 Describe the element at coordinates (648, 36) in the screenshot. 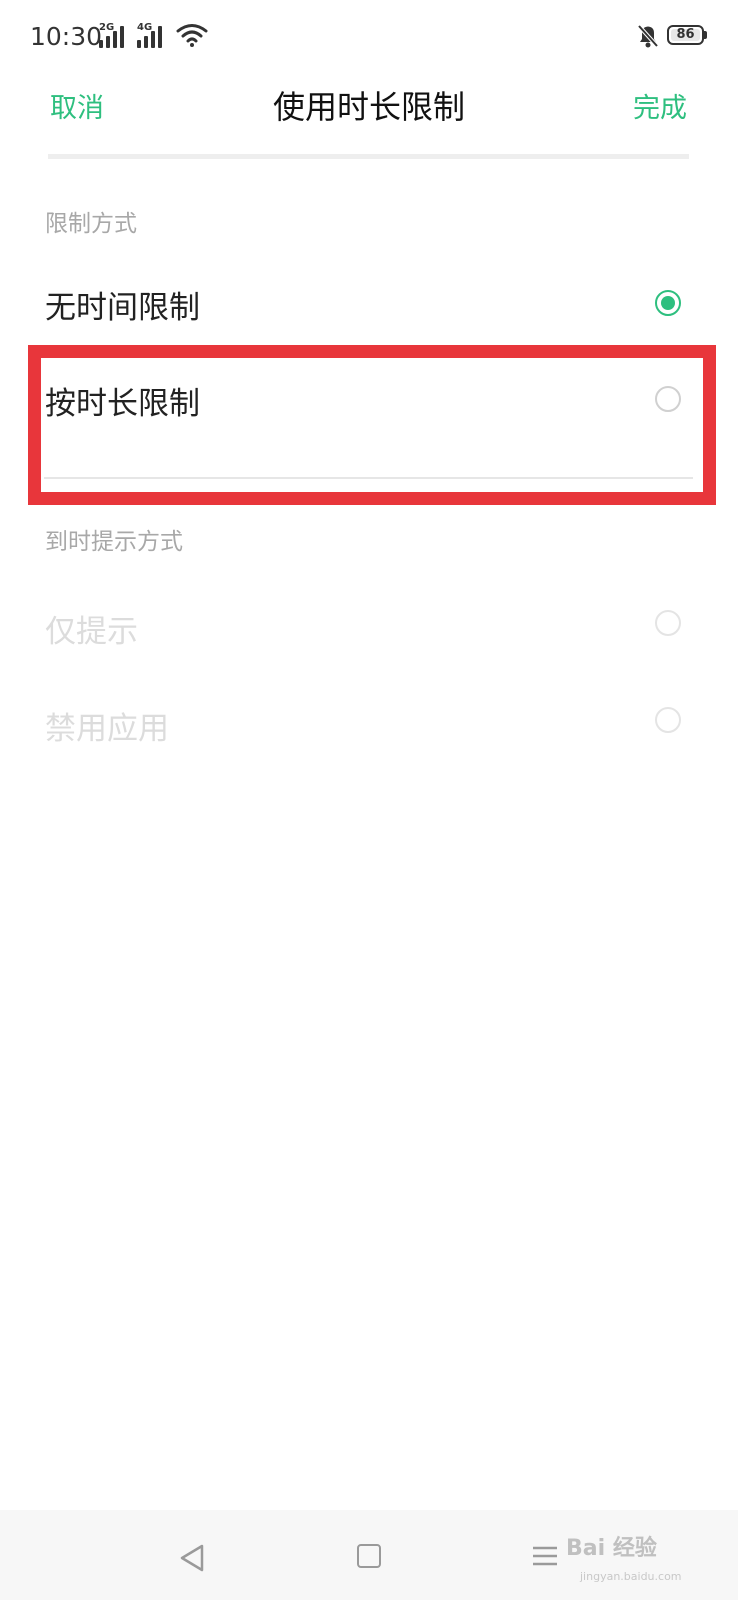

I see `bell-muted-icon` at that location.